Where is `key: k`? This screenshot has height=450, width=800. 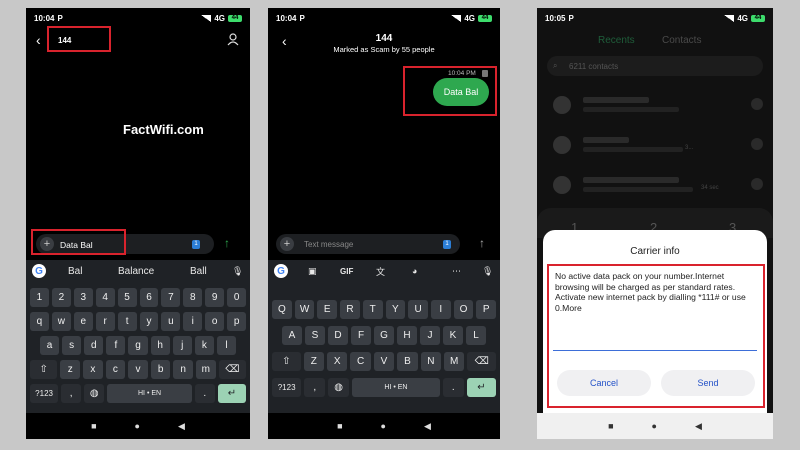
key: k is located at coordinates (204, 345).